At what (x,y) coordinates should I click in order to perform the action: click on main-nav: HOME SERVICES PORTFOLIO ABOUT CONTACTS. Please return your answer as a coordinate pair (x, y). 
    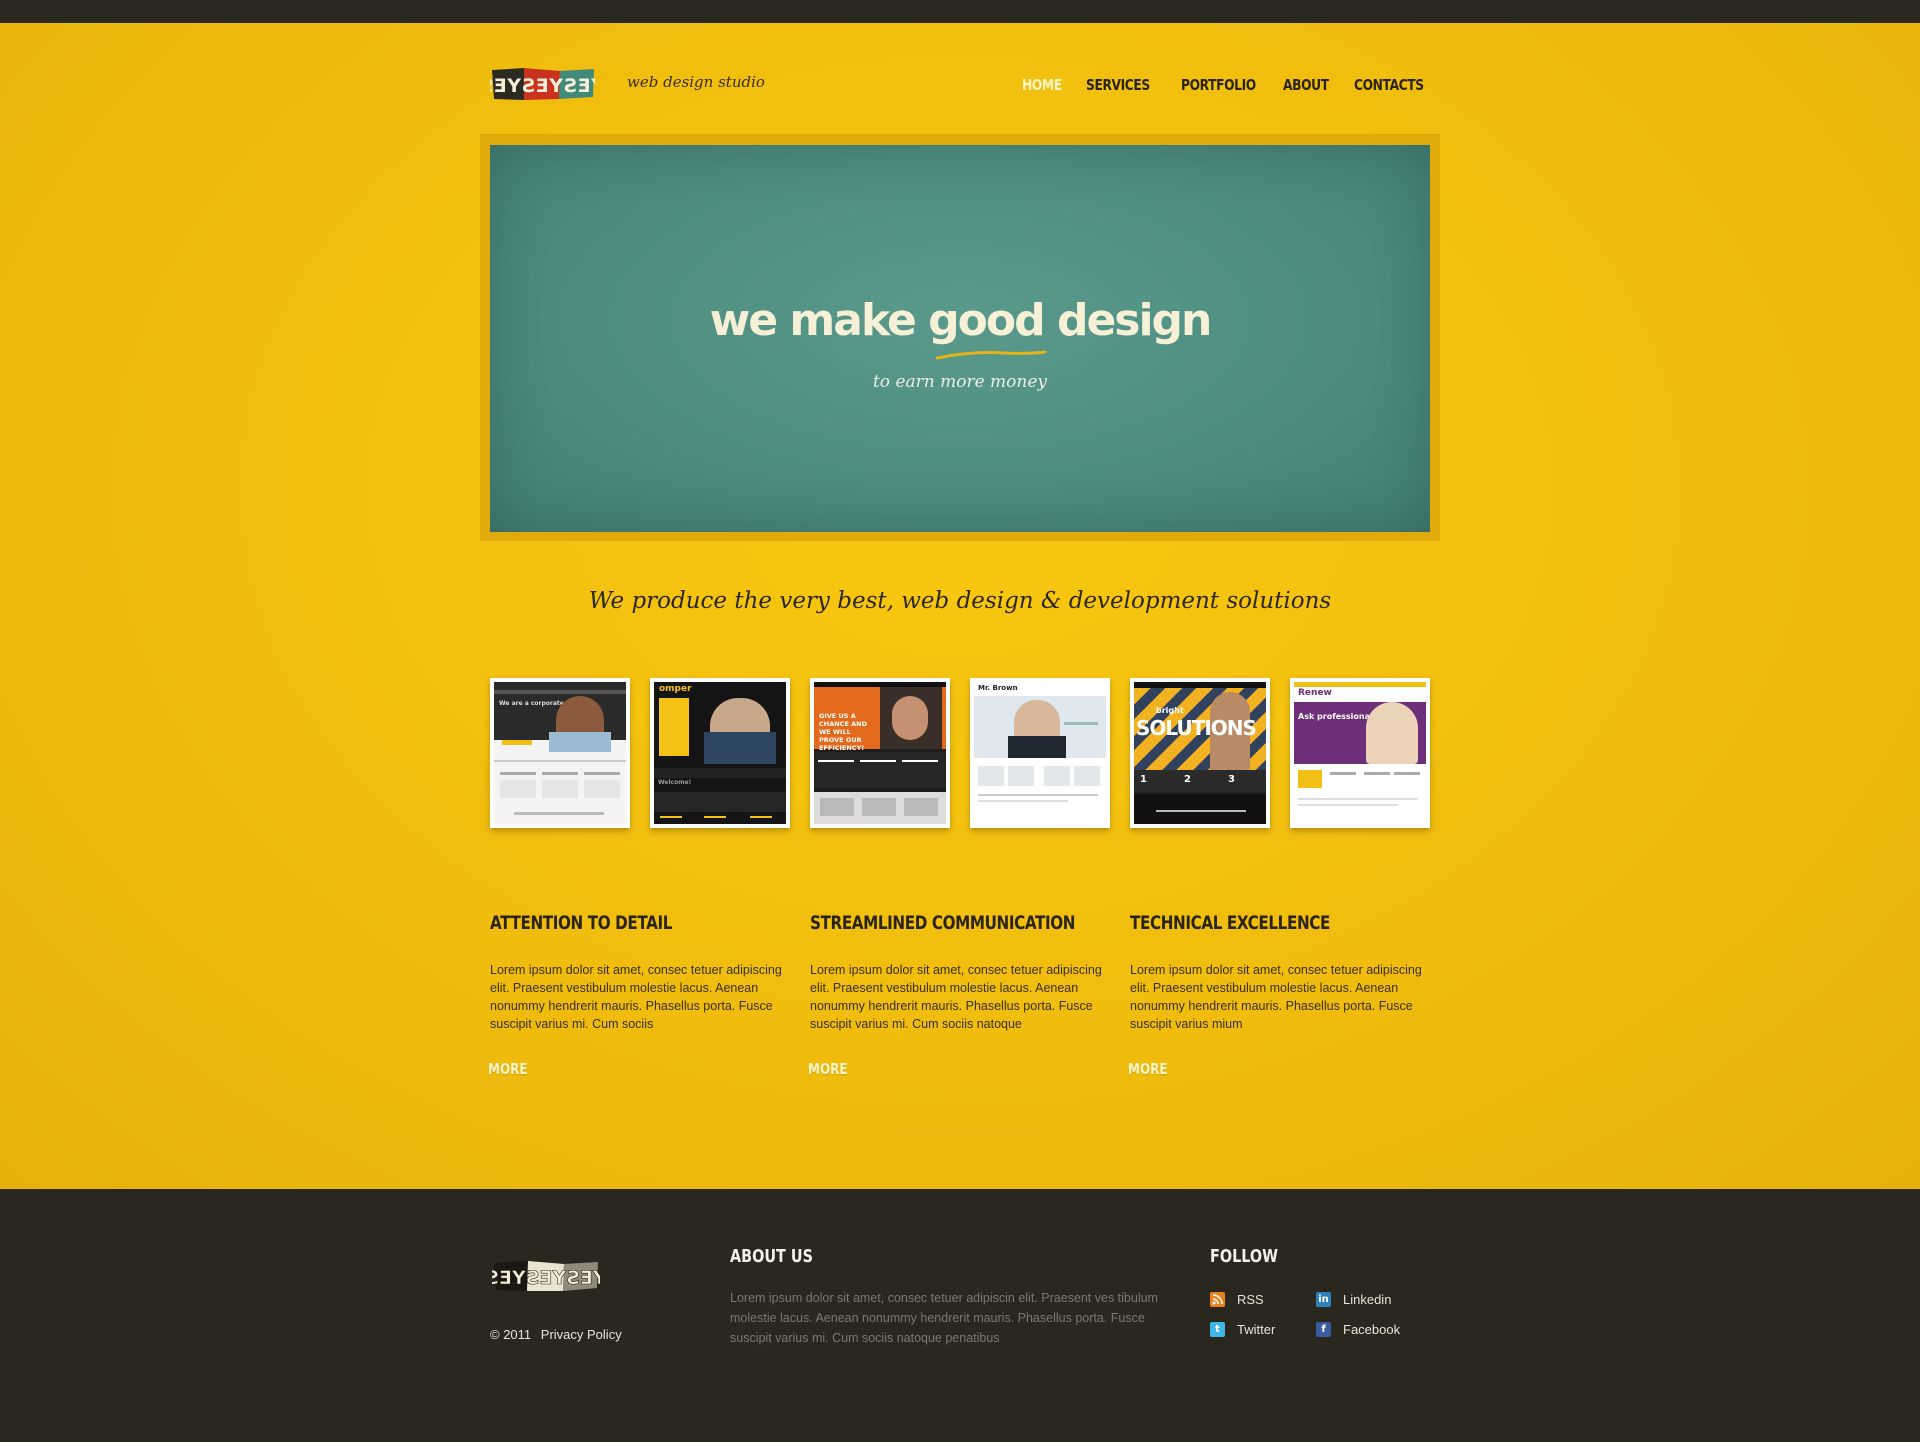
    Looking at the image, I should click on (1212, 88).